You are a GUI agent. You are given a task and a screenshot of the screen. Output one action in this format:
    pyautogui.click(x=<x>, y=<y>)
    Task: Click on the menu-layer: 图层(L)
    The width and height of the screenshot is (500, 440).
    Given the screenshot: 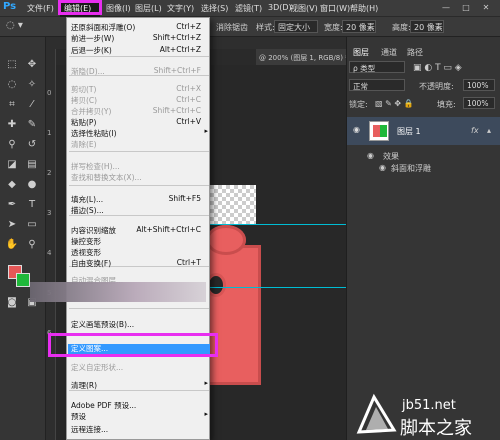 What is the action you would take?
    pyautogui.click(x=148, y=8)
    